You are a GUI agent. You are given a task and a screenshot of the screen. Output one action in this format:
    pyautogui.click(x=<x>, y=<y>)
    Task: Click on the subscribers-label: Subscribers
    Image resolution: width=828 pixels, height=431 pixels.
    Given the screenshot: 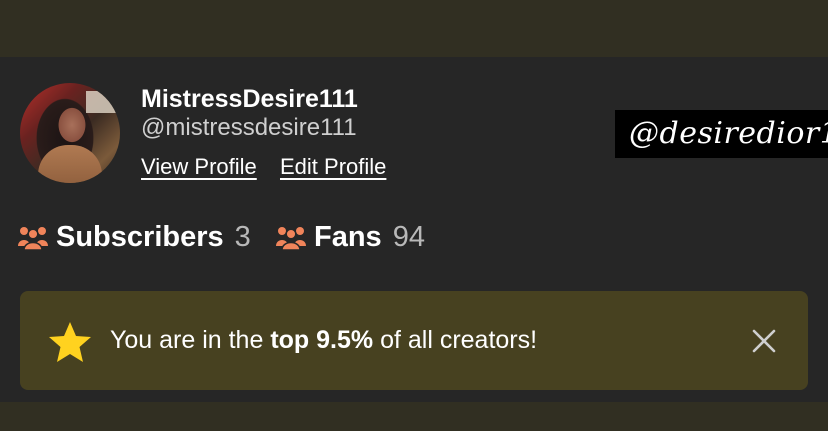 What is the action you would take?
    pyautogui.click(x=140, y=236)
    